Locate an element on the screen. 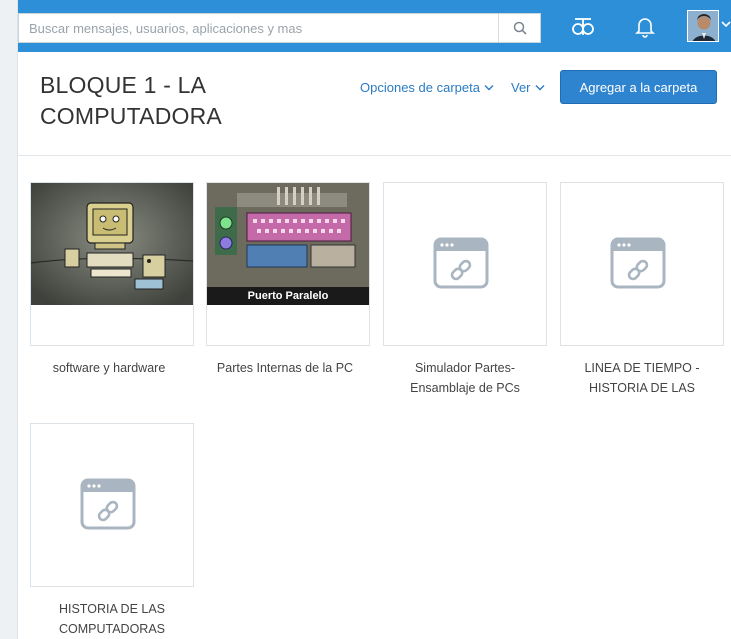  apps-hub-icon is located at coordinates (583, 26).